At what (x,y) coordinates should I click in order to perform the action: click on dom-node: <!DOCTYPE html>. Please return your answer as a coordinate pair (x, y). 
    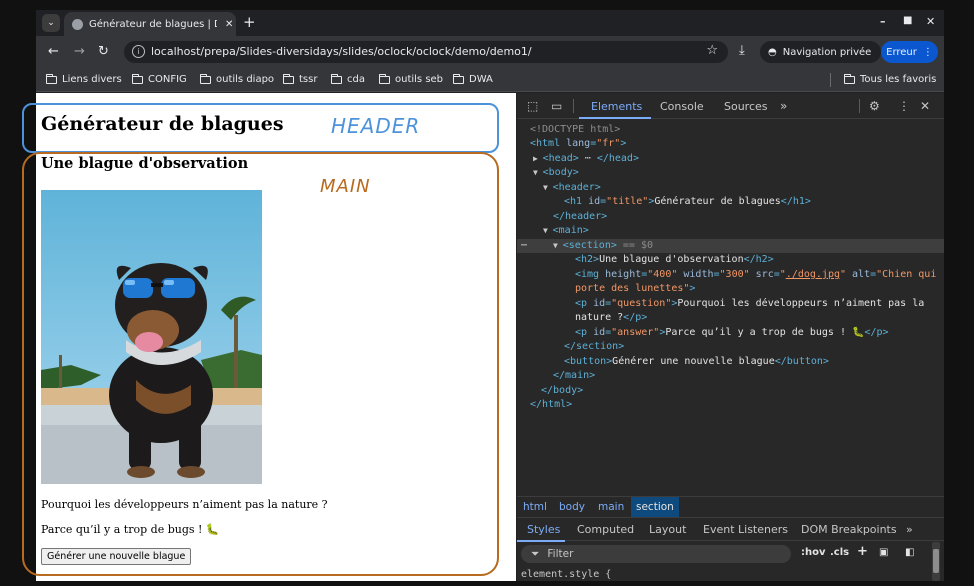
    Looking at the image, I should click on (730, 130).